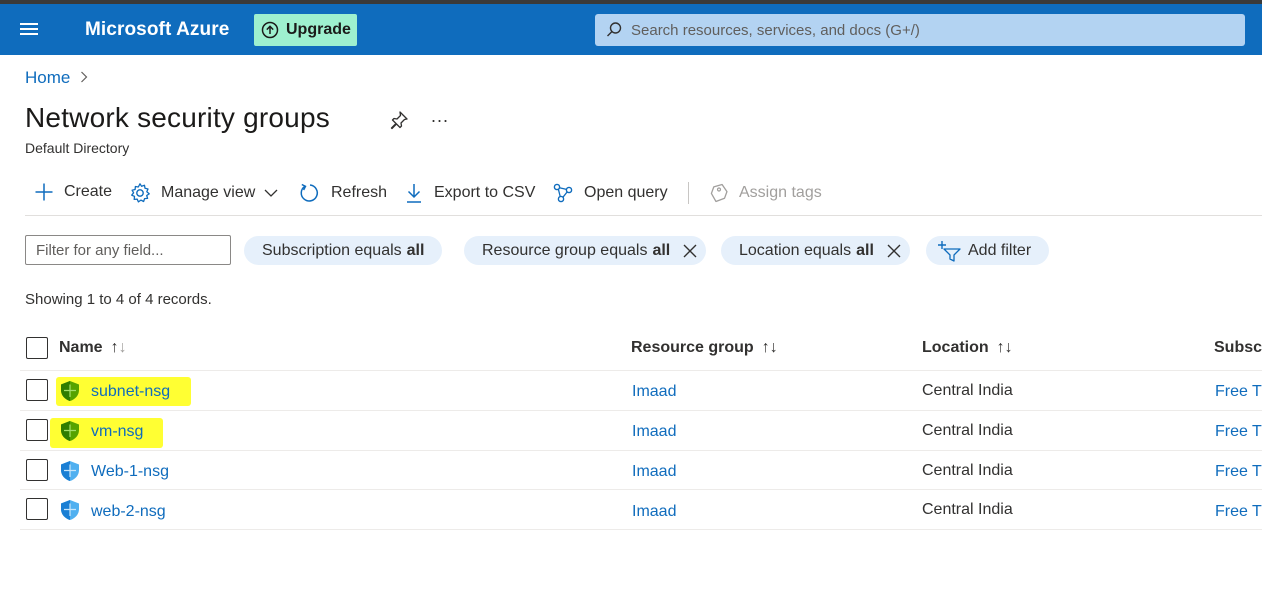 This screenshot has height=597, width=1262. Describe the element at coordinates (661, 250) in the screenshot. I see `resource-group-filter-value: all` at that location.